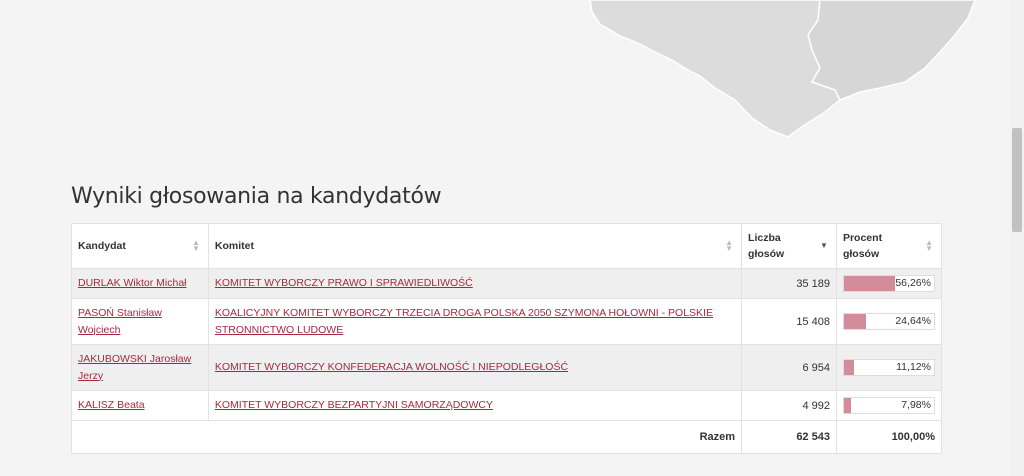  Describe the element at coordinates (862, 246) in the screenshot. I see `header-percent-label: Procent głosów` at that location.